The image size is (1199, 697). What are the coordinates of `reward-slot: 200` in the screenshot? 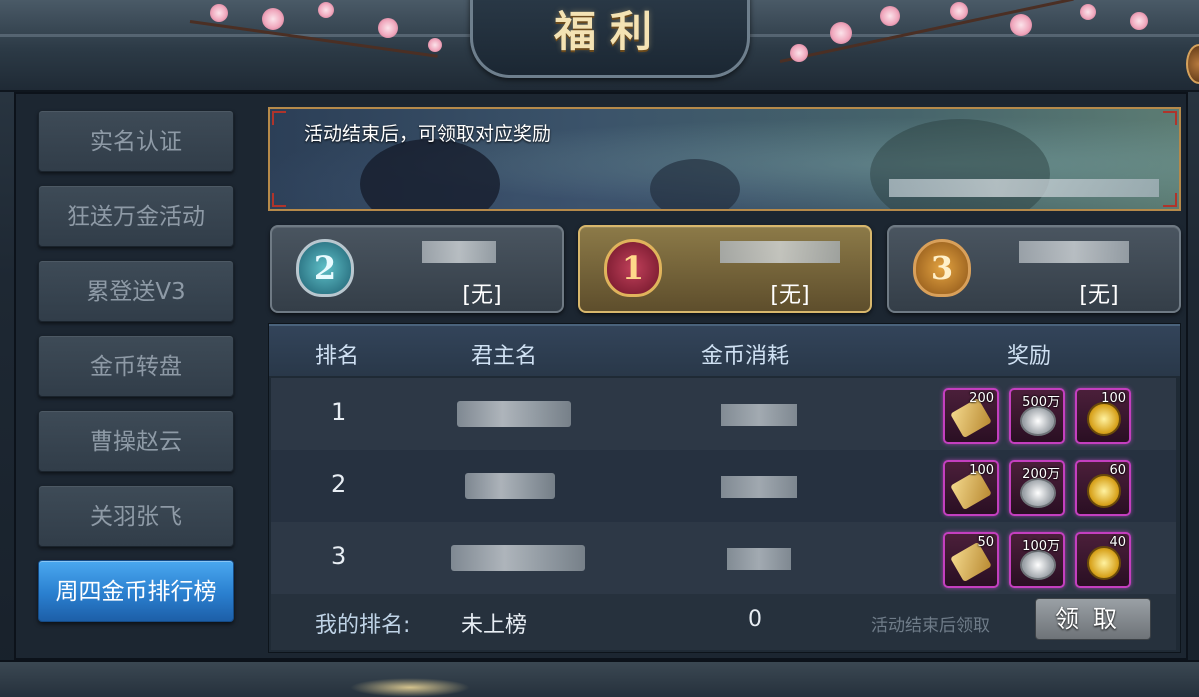 It's located at (971, 416).